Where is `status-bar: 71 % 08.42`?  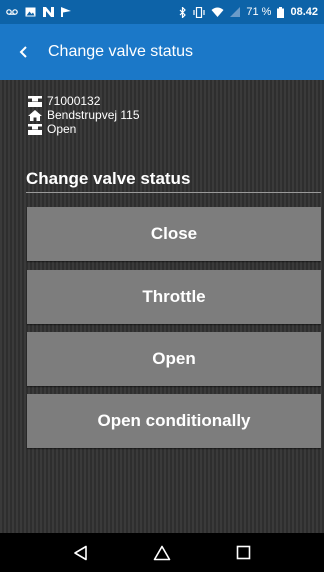
status-bar: 71 % 08.42 is located at coordinates (162, 12).